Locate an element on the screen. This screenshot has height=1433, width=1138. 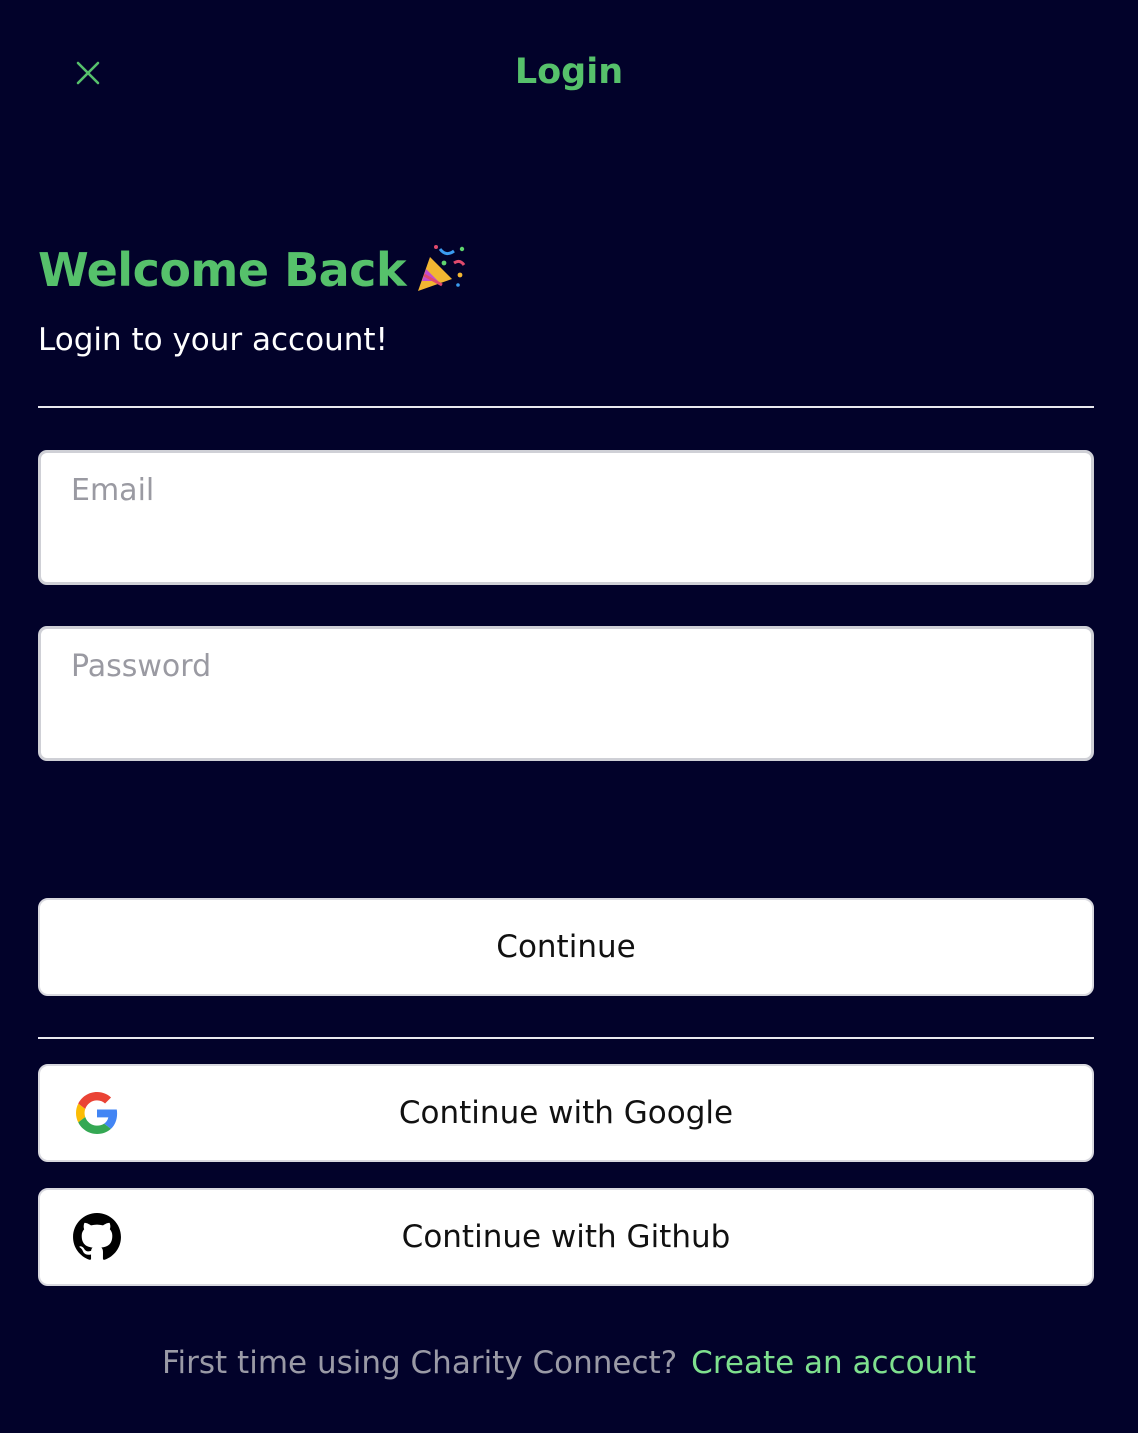
party-popper-icon is located at coordinates (441, 270).